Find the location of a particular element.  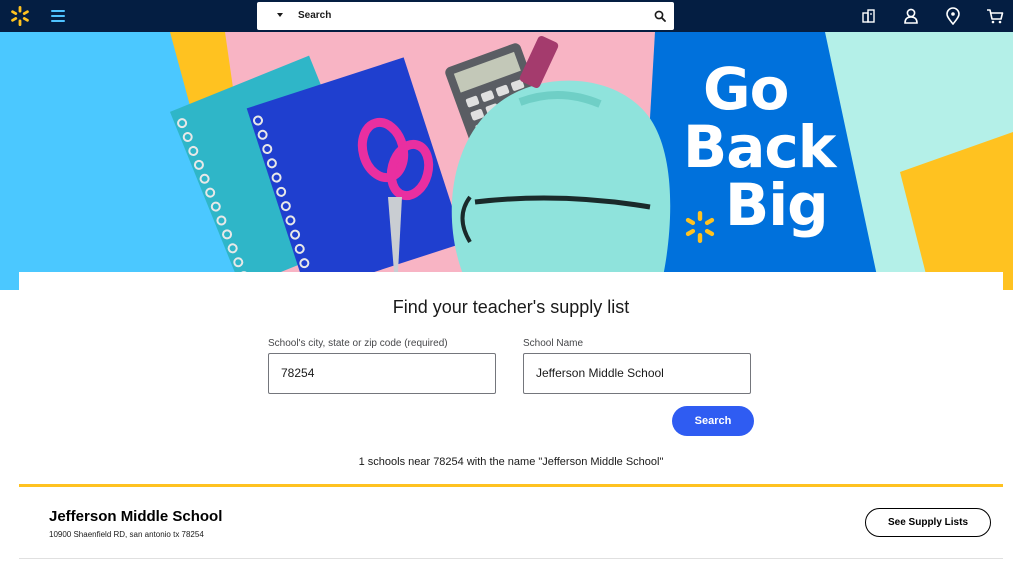

hero-headline: Go Back Big is located at coordinates (759, 144).